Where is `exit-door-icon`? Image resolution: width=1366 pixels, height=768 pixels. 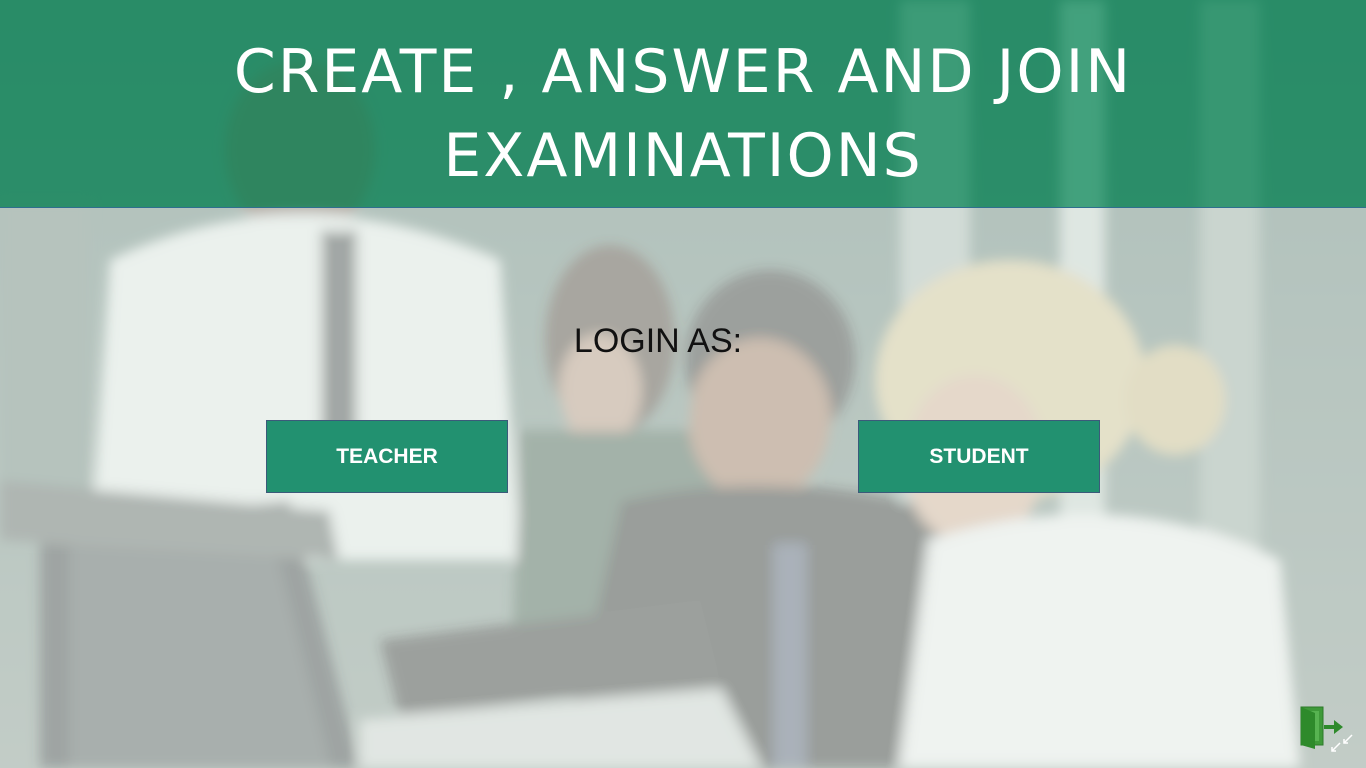 exit-door-icon is located at coordinates (1326, 729).